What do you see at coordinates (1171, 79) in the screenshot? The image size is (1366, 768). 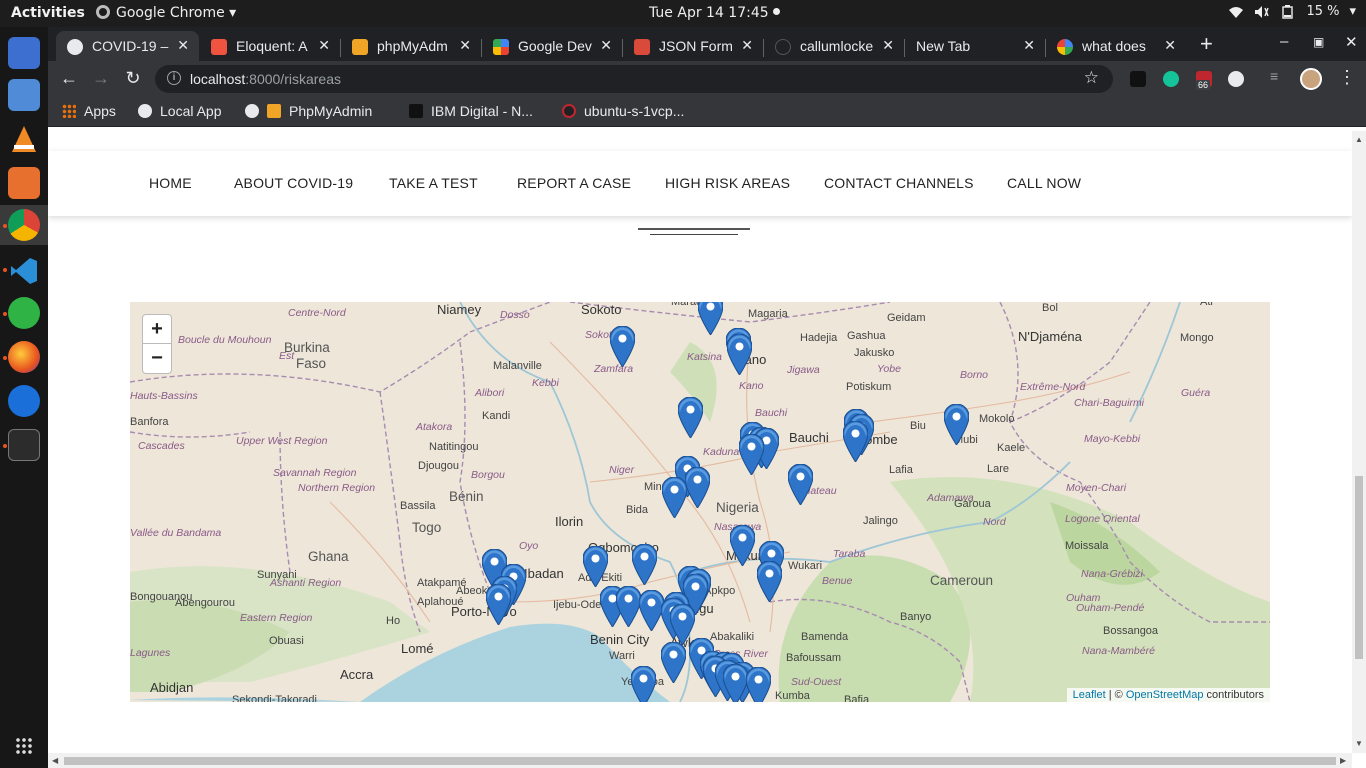 I see `grammarly-icon` at bounding box center [1171, 79].